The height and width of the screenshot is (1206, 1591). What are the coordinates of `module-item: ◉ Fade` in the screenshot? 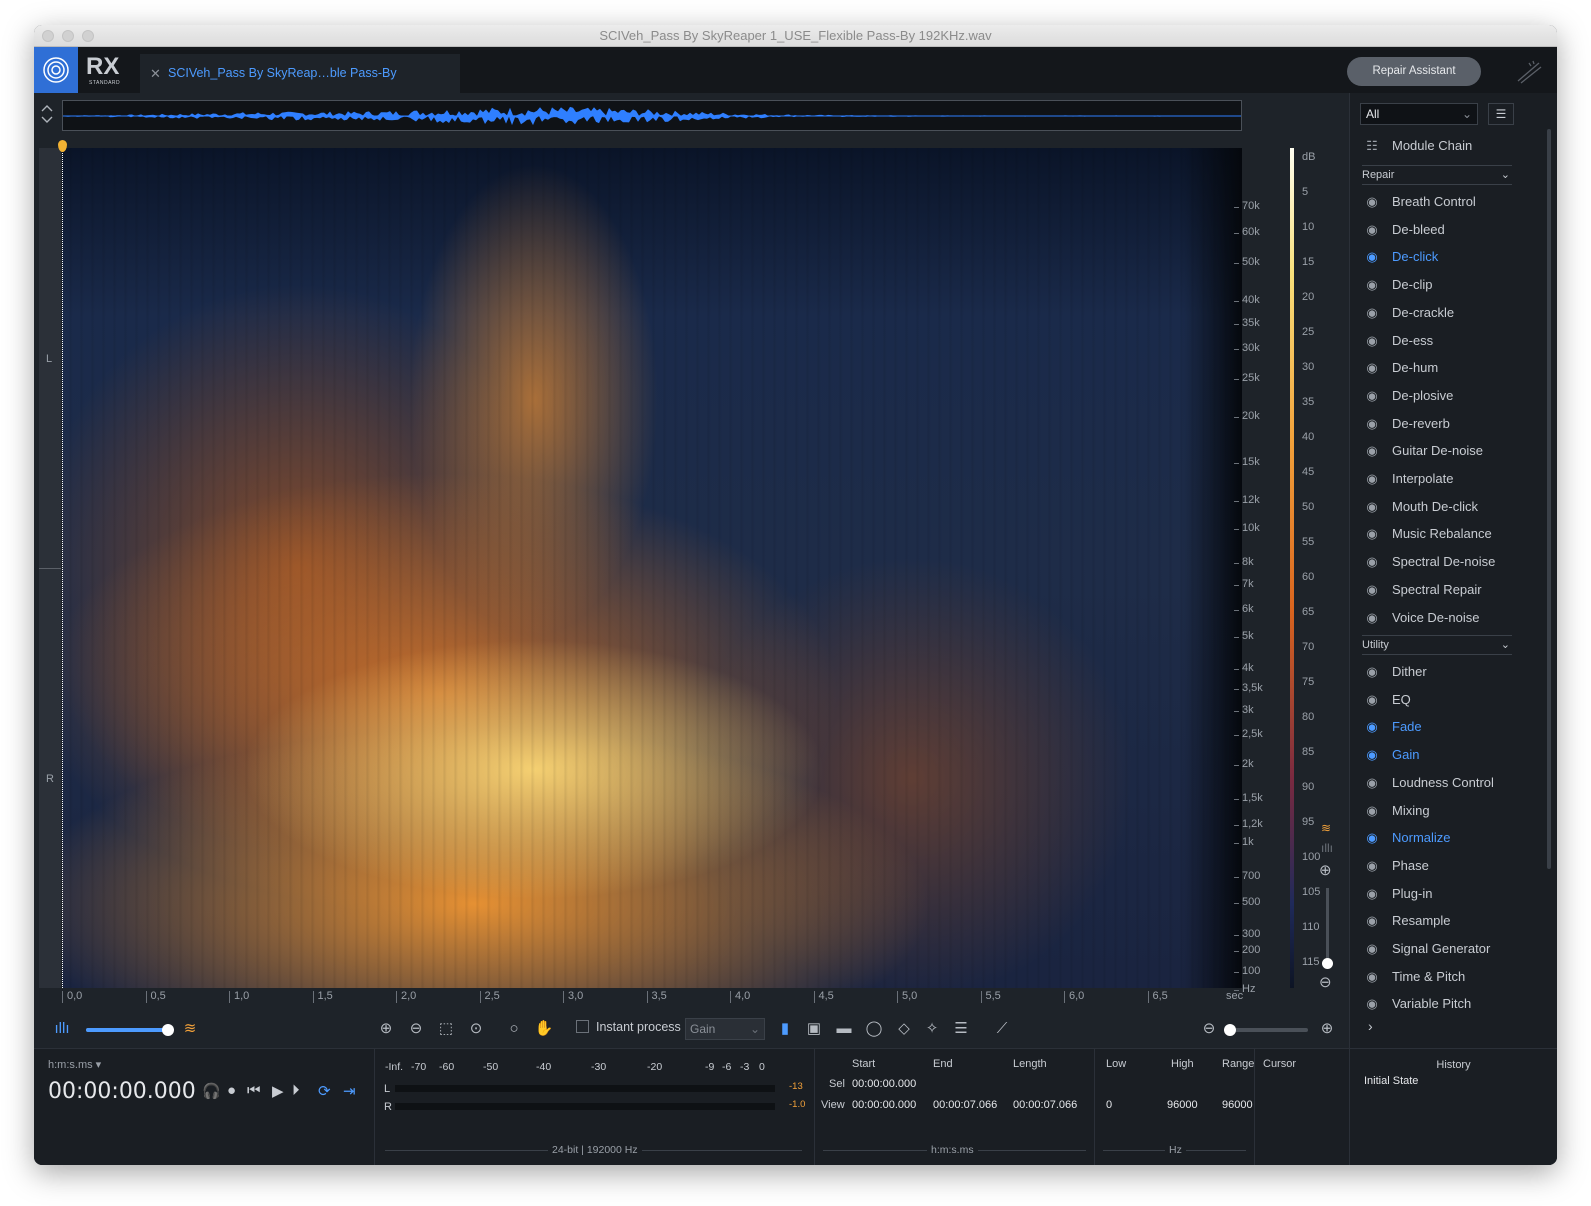 It's located at (1452, 727).